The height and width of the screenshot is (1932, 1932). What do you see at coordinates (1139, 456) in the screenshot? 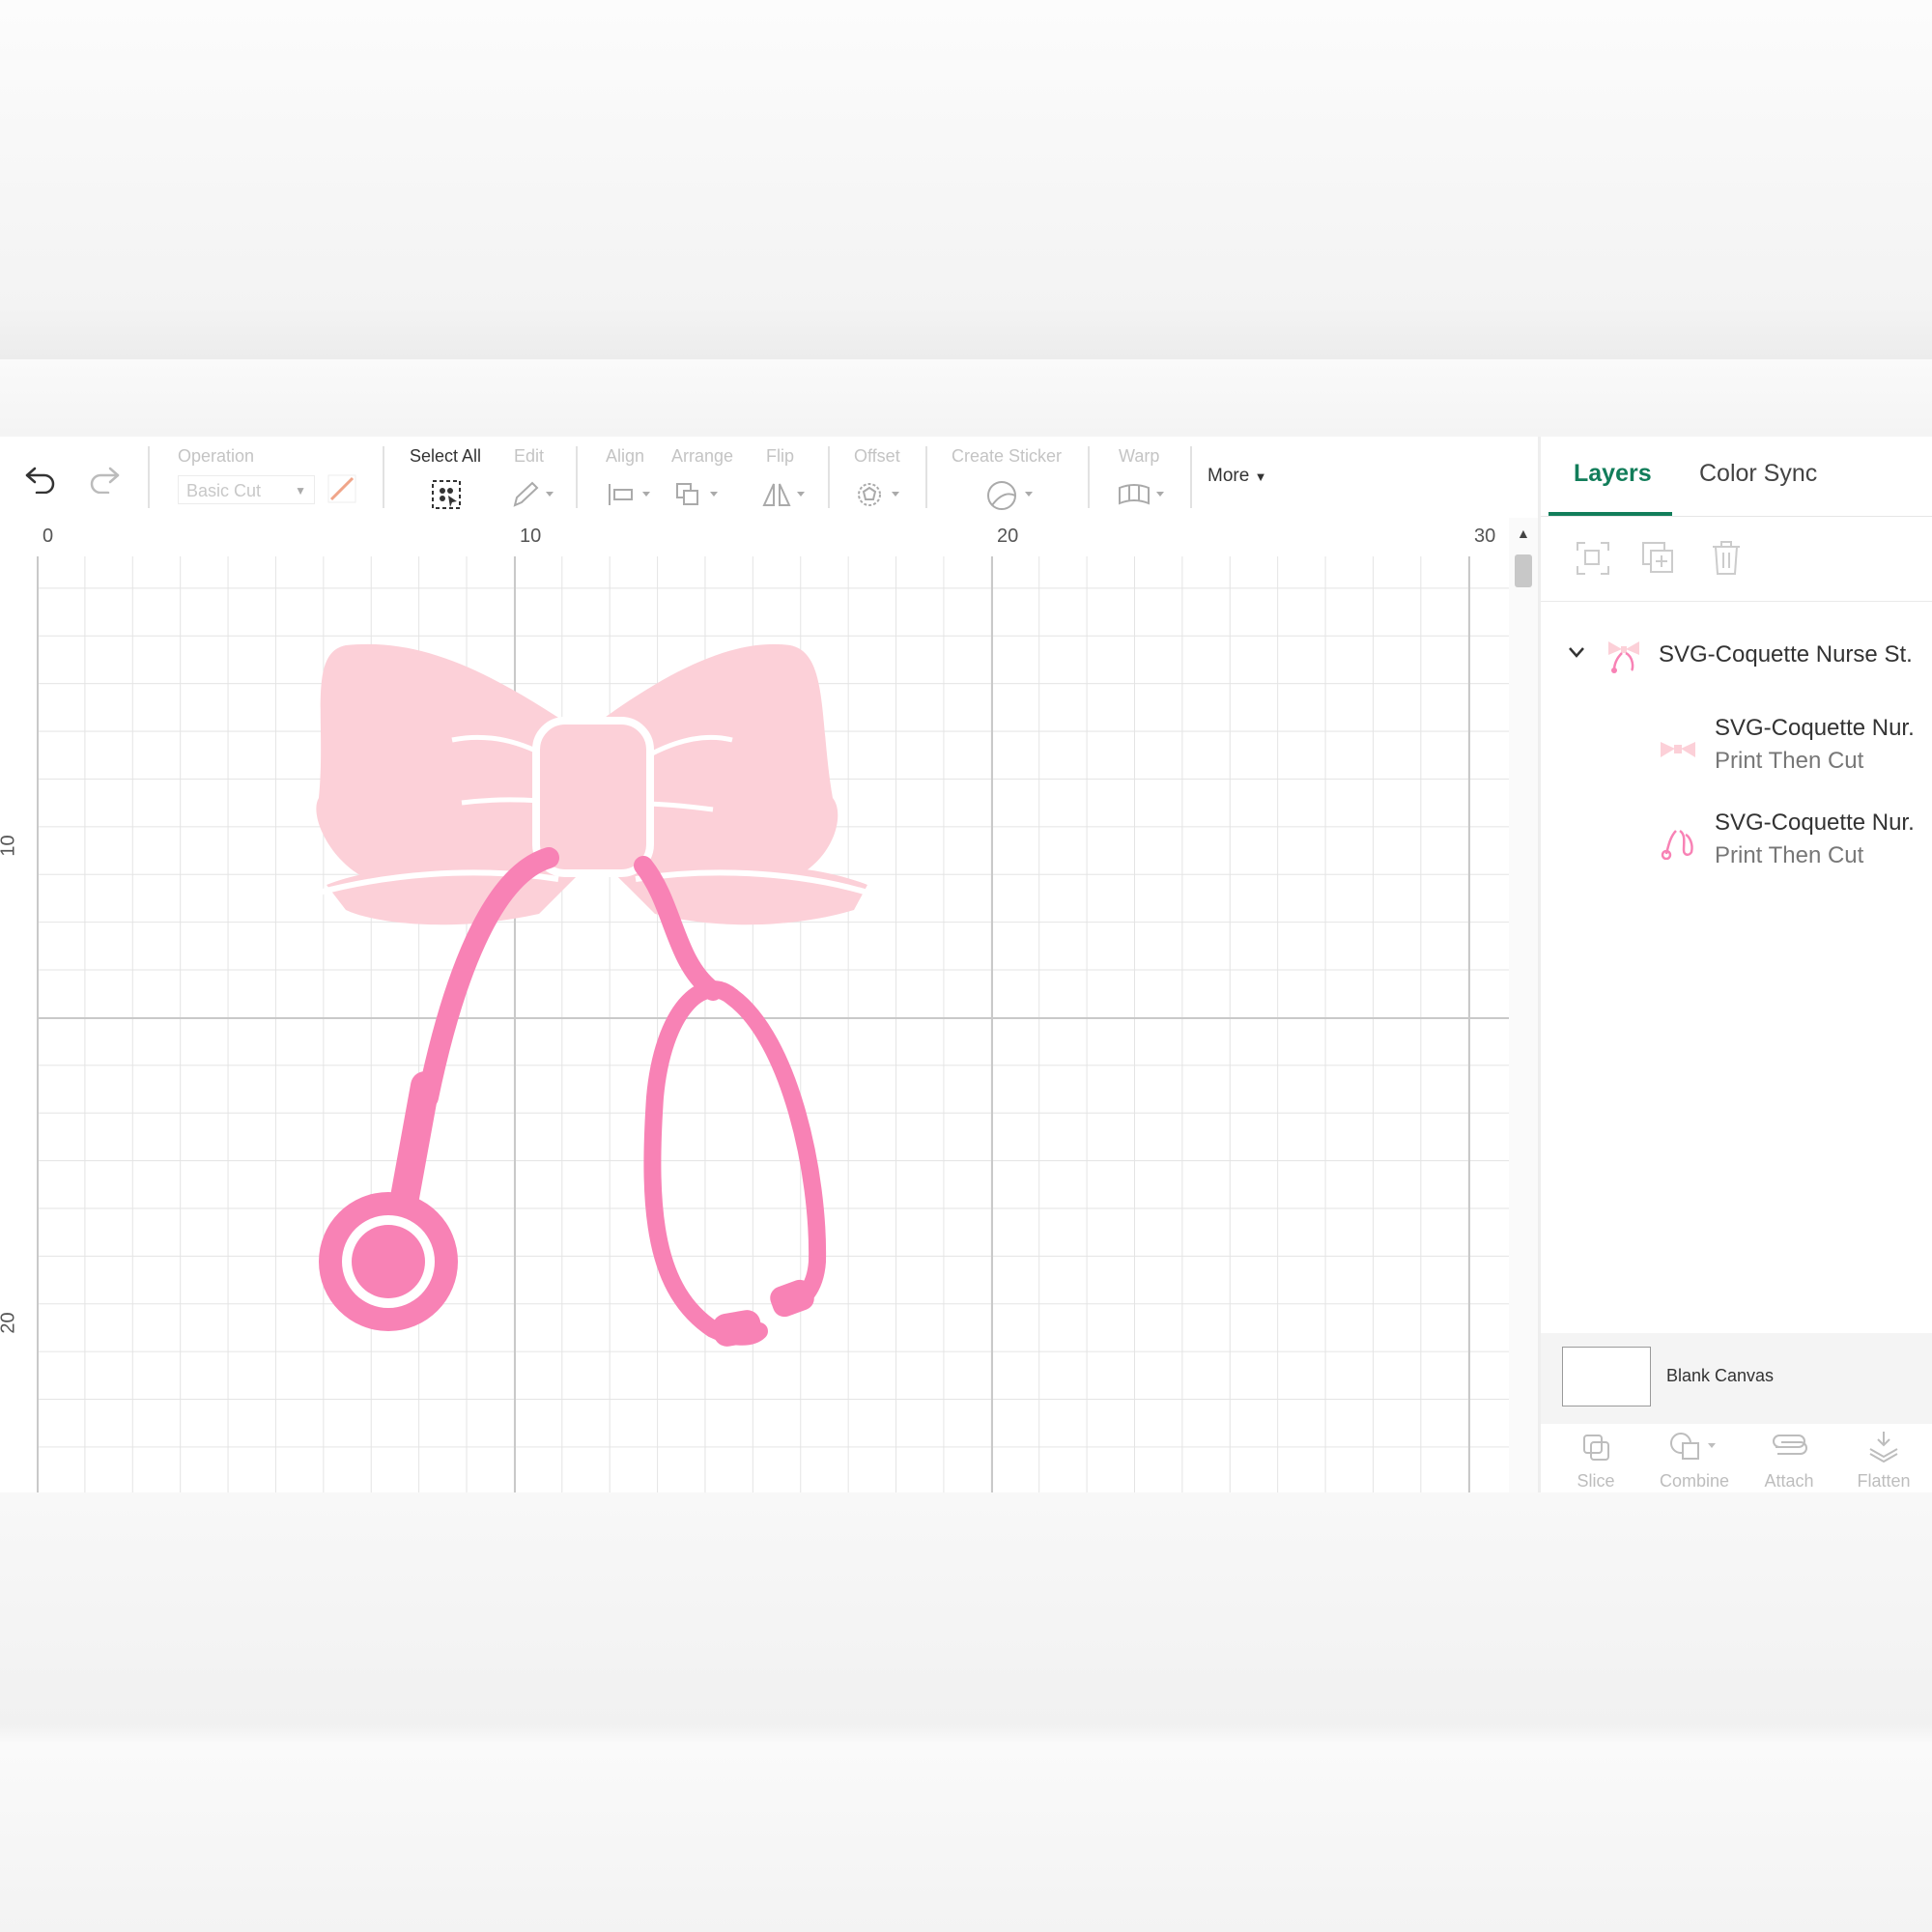
I see `warp-label: Warp` at bounding box center [1139, 456].